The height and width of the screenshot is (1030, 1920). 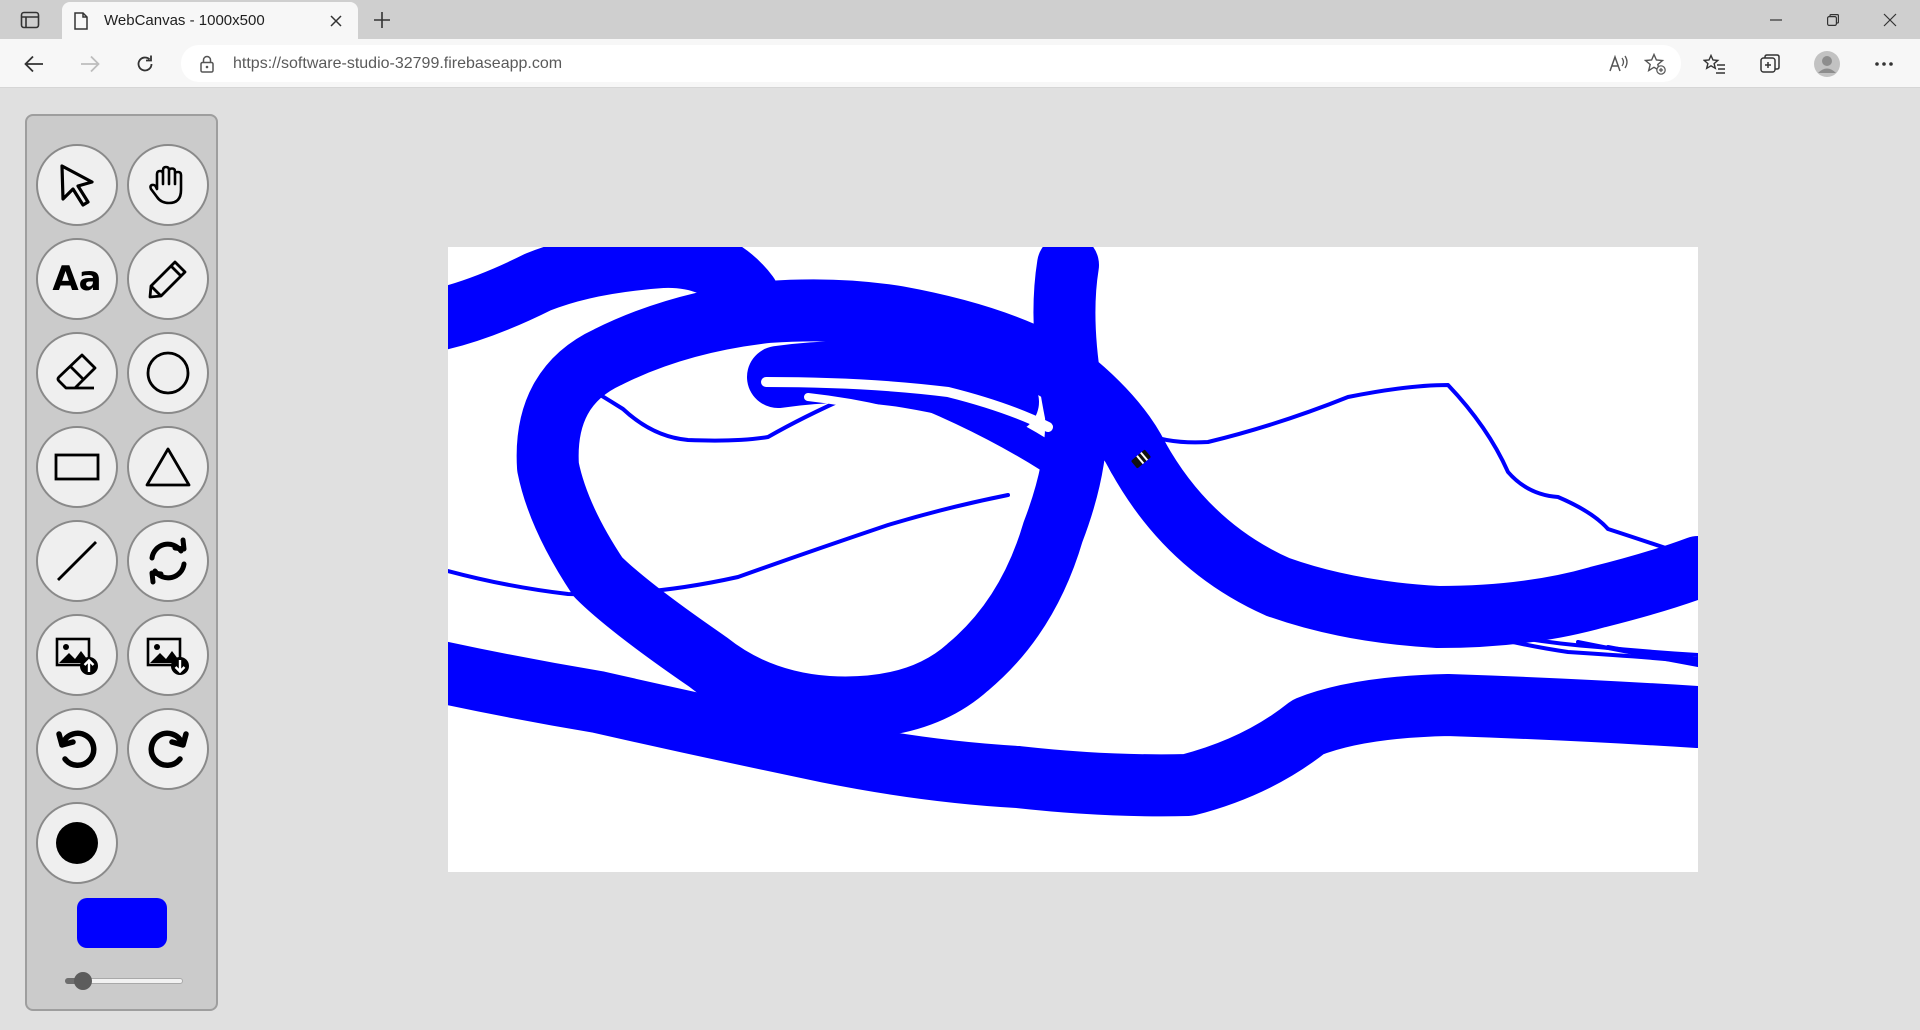 I want to click on refresh-page-button, so click(x=145, y=64).